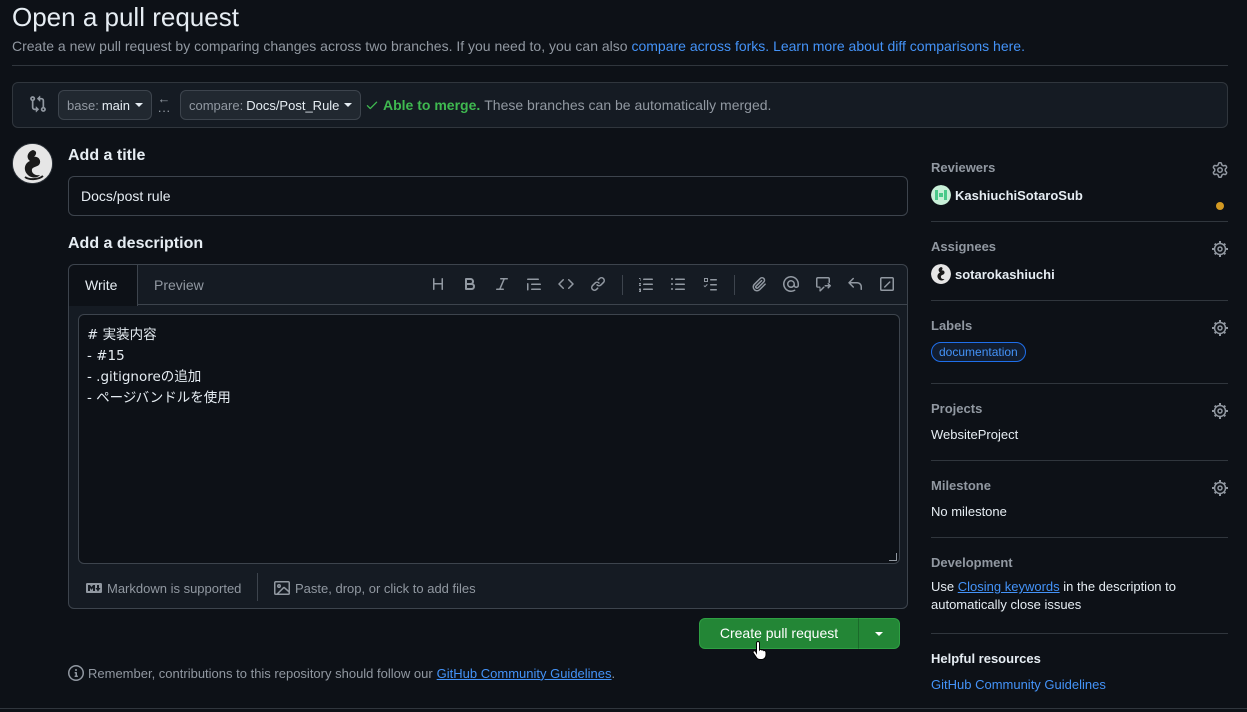 This screenshot has height=712, width=1247. Describe the element at coordinates (439, 285) in the screenshot. I see `heading-icon` at that location.